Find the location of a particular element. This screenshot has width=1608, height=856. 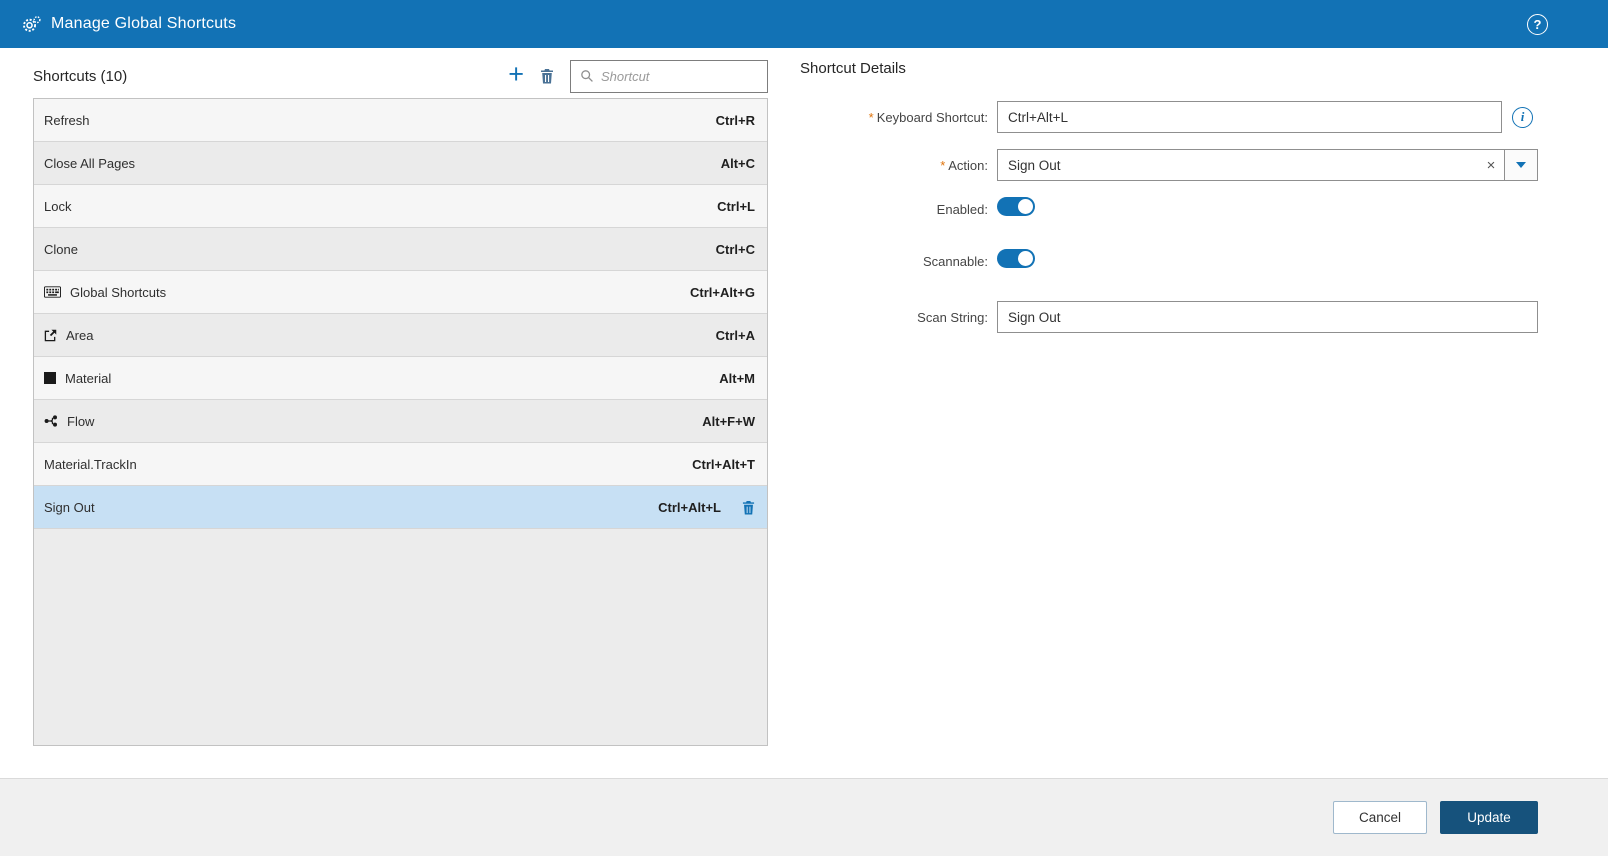

footer-bar: Cancel Update is located at coordinates (804, 817).